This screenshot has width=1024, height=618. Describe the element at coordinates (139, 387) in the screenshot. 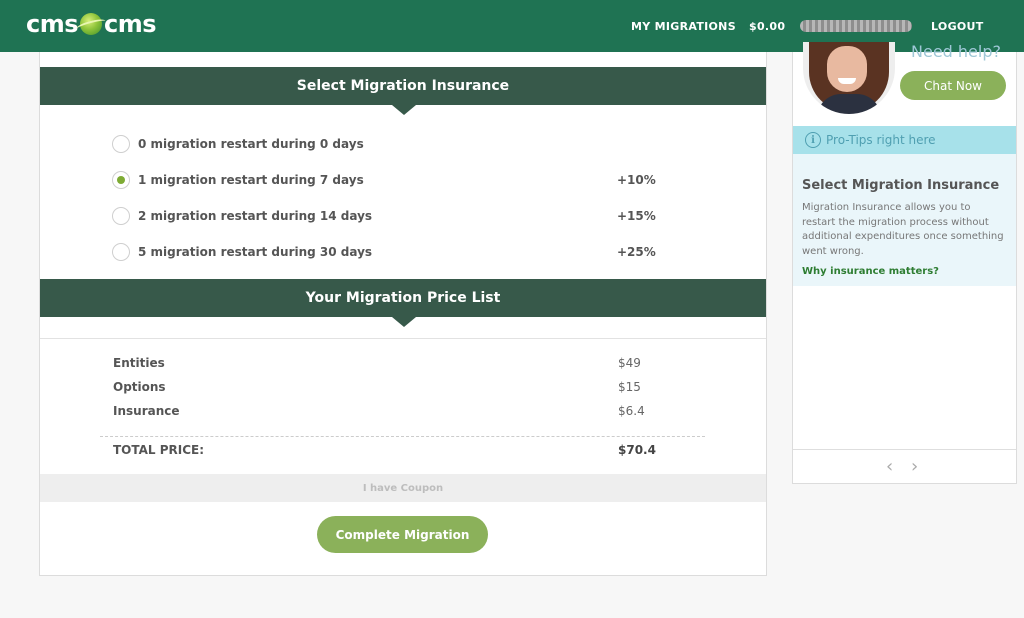

I see `price-label: Options` at that location.